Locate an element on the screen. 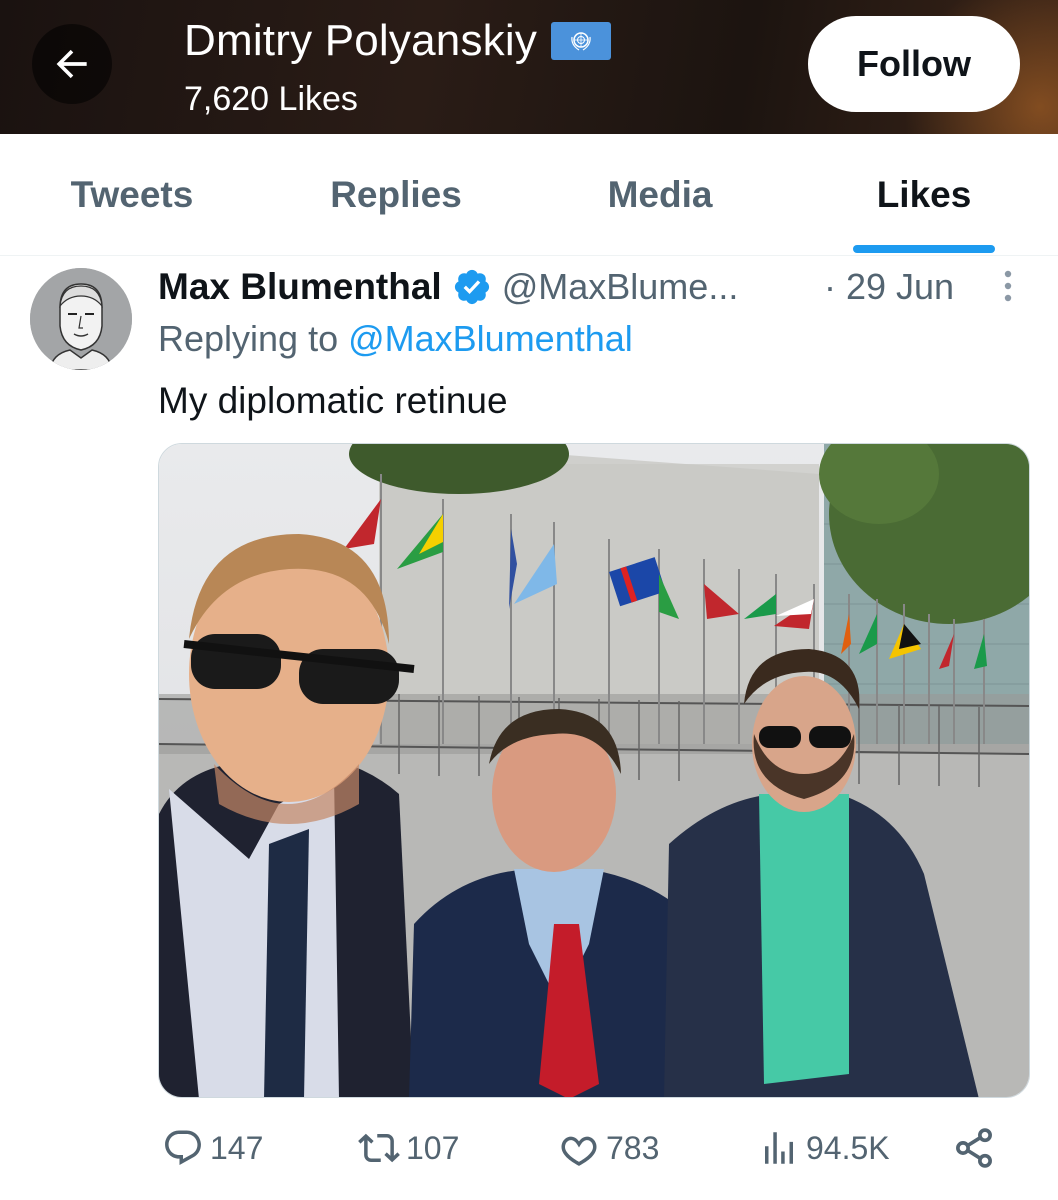 This screenshot has width=1058, height=1200. profile-name-row: Dmitry Polyanskiy is located at coordinates (398, 41).